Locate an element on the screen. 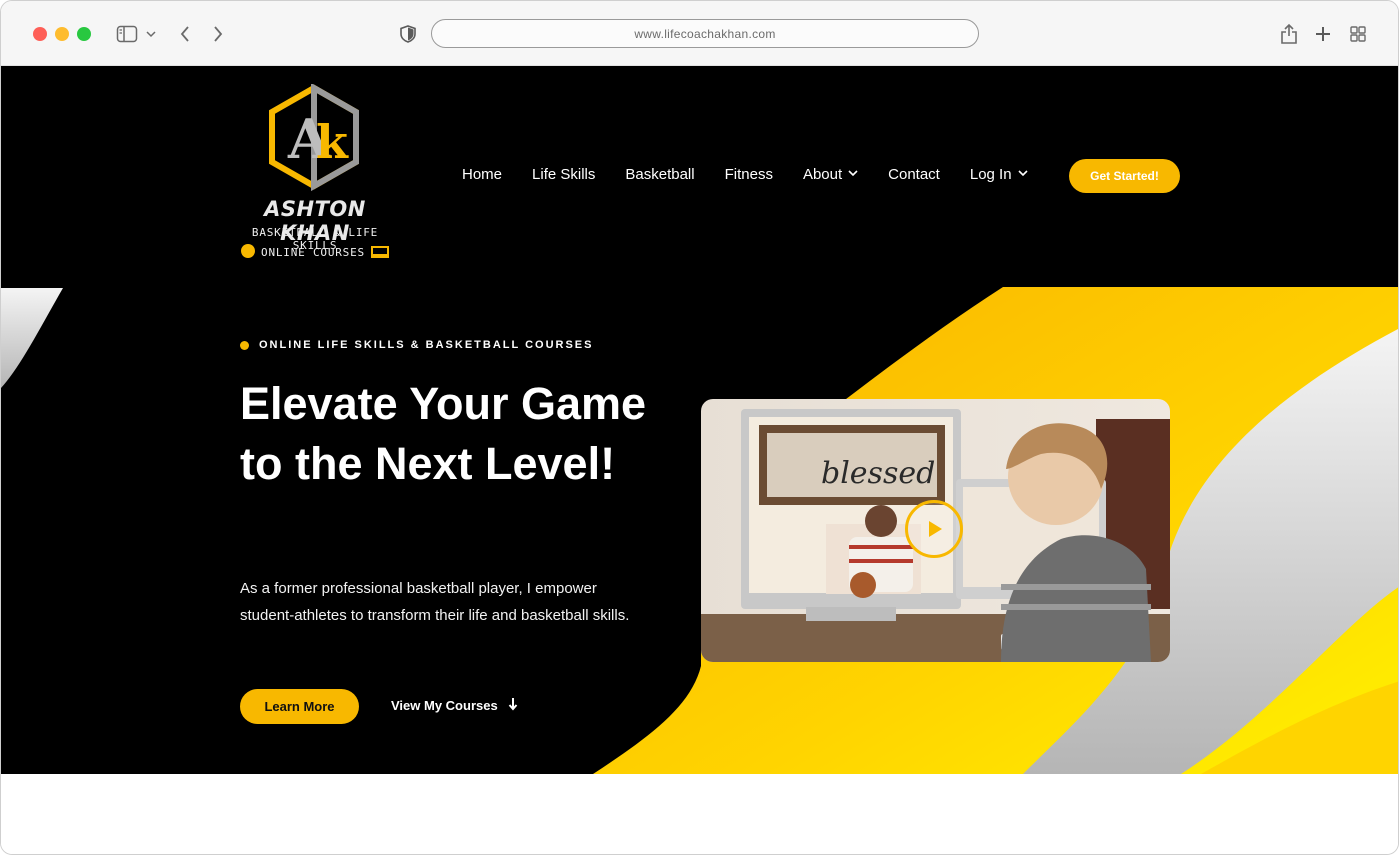 This screenshot has height=855, width=1399. svg-text: k is located at coordinates (332, 142).